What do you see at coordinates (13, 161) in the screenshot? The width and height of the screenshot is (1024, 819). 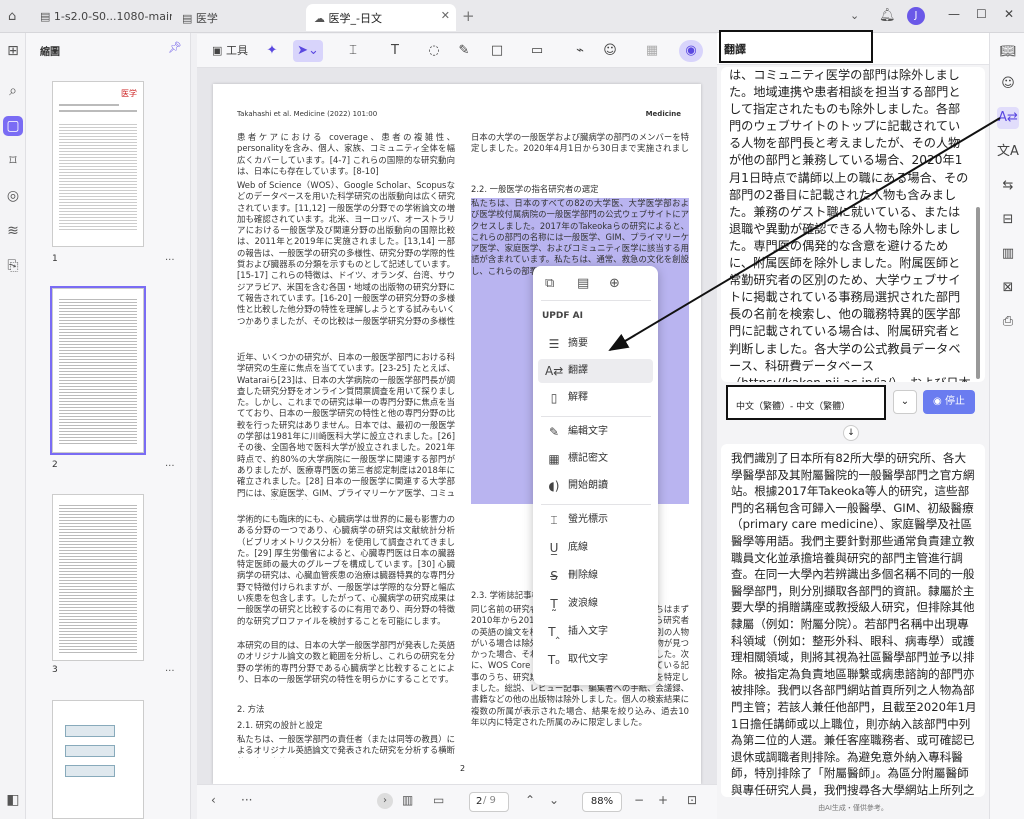 I see `bookmark-icon: ⌑` at bounding box center [13, 161].